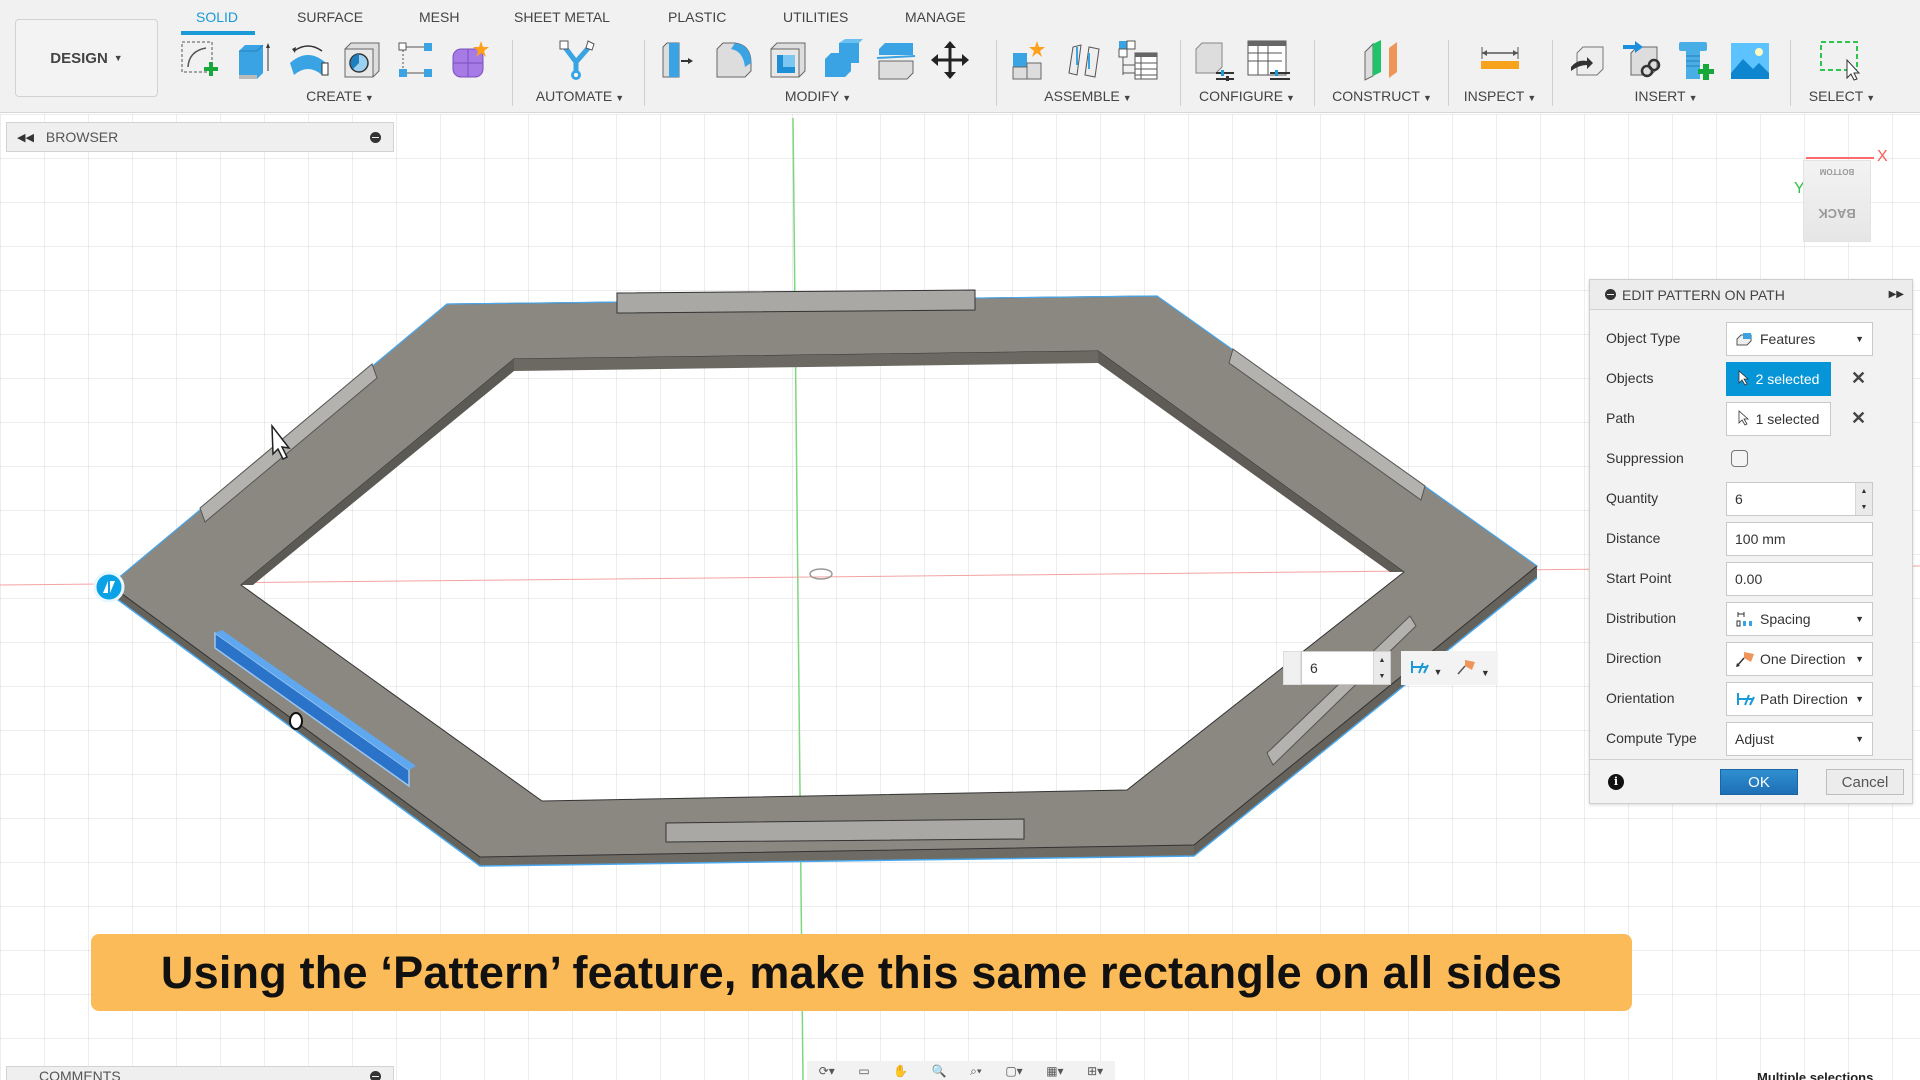  I want to click on cancel-button: Cancel, so click(1865, 782).